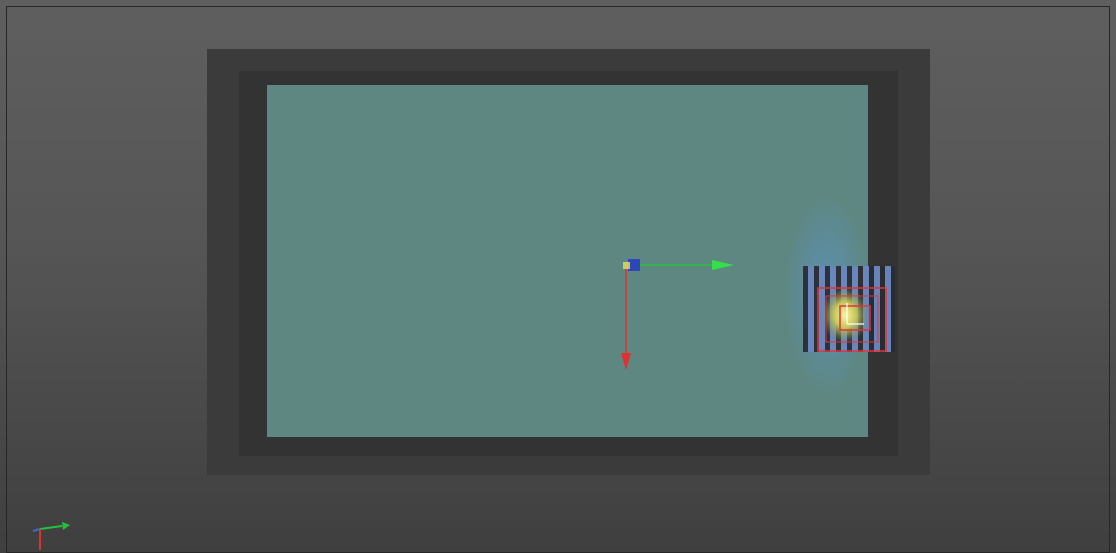 Image resolution: width=1116 pixels, height=553 pixels. I want to click on light-core, so click(845, 315).